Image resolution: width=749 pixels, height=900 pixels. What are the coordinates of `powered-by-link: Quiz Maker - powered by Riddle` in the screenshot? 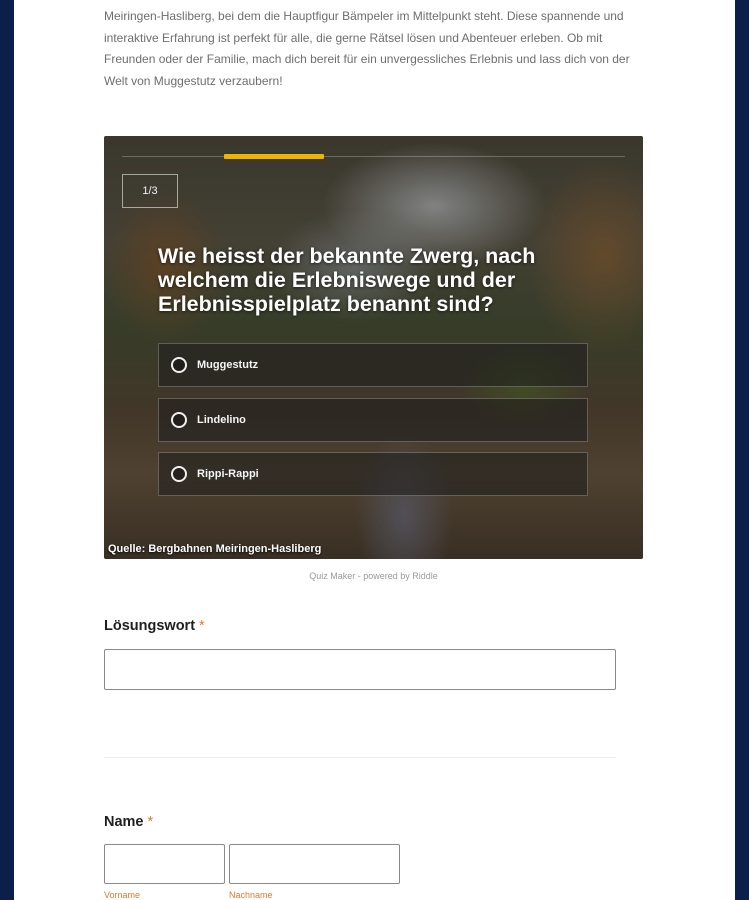 It's located at (373, 576).